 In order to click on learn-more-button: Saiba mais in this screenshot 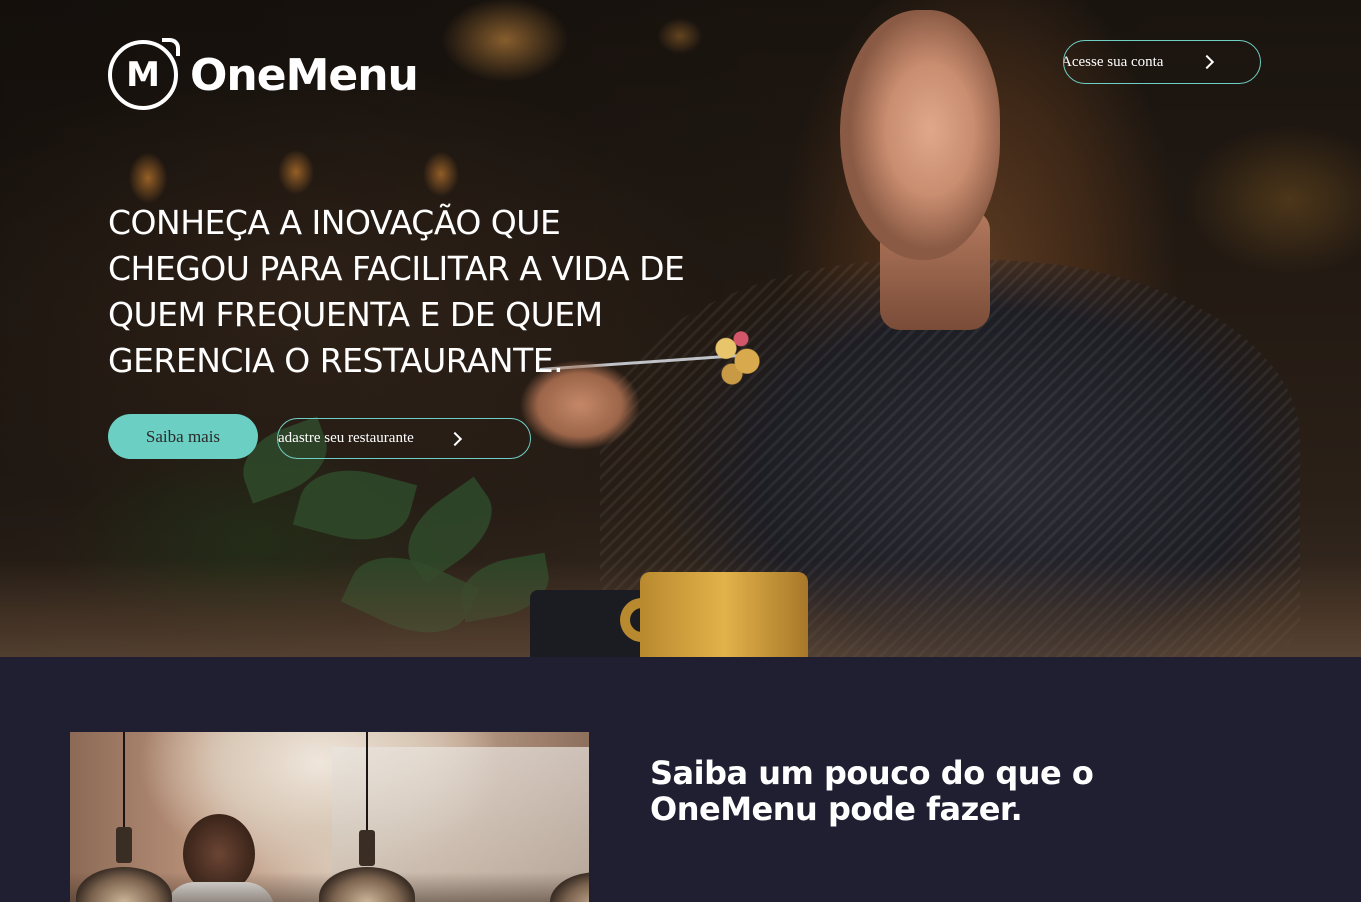, I will do `click(183, 436)`.